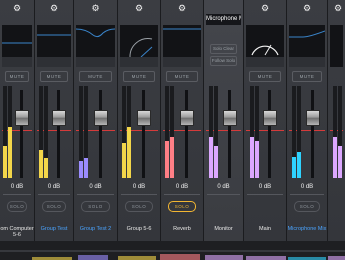 The width and height of the screenshot is (345, 260). Describe the element at coordinates (95, 229) in the screenshot. I see `channel-name: Group Test 2` at that location.